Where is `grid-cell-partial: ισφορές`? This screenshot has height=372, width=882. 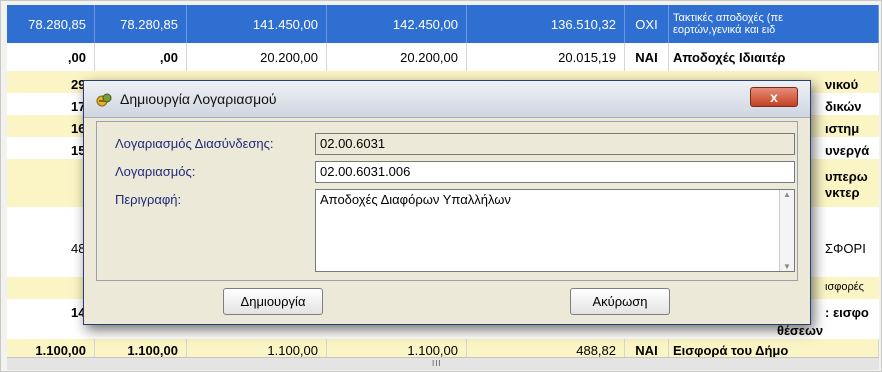
grid-cell-partial: ισφορές is located at coordinates (844, 287).